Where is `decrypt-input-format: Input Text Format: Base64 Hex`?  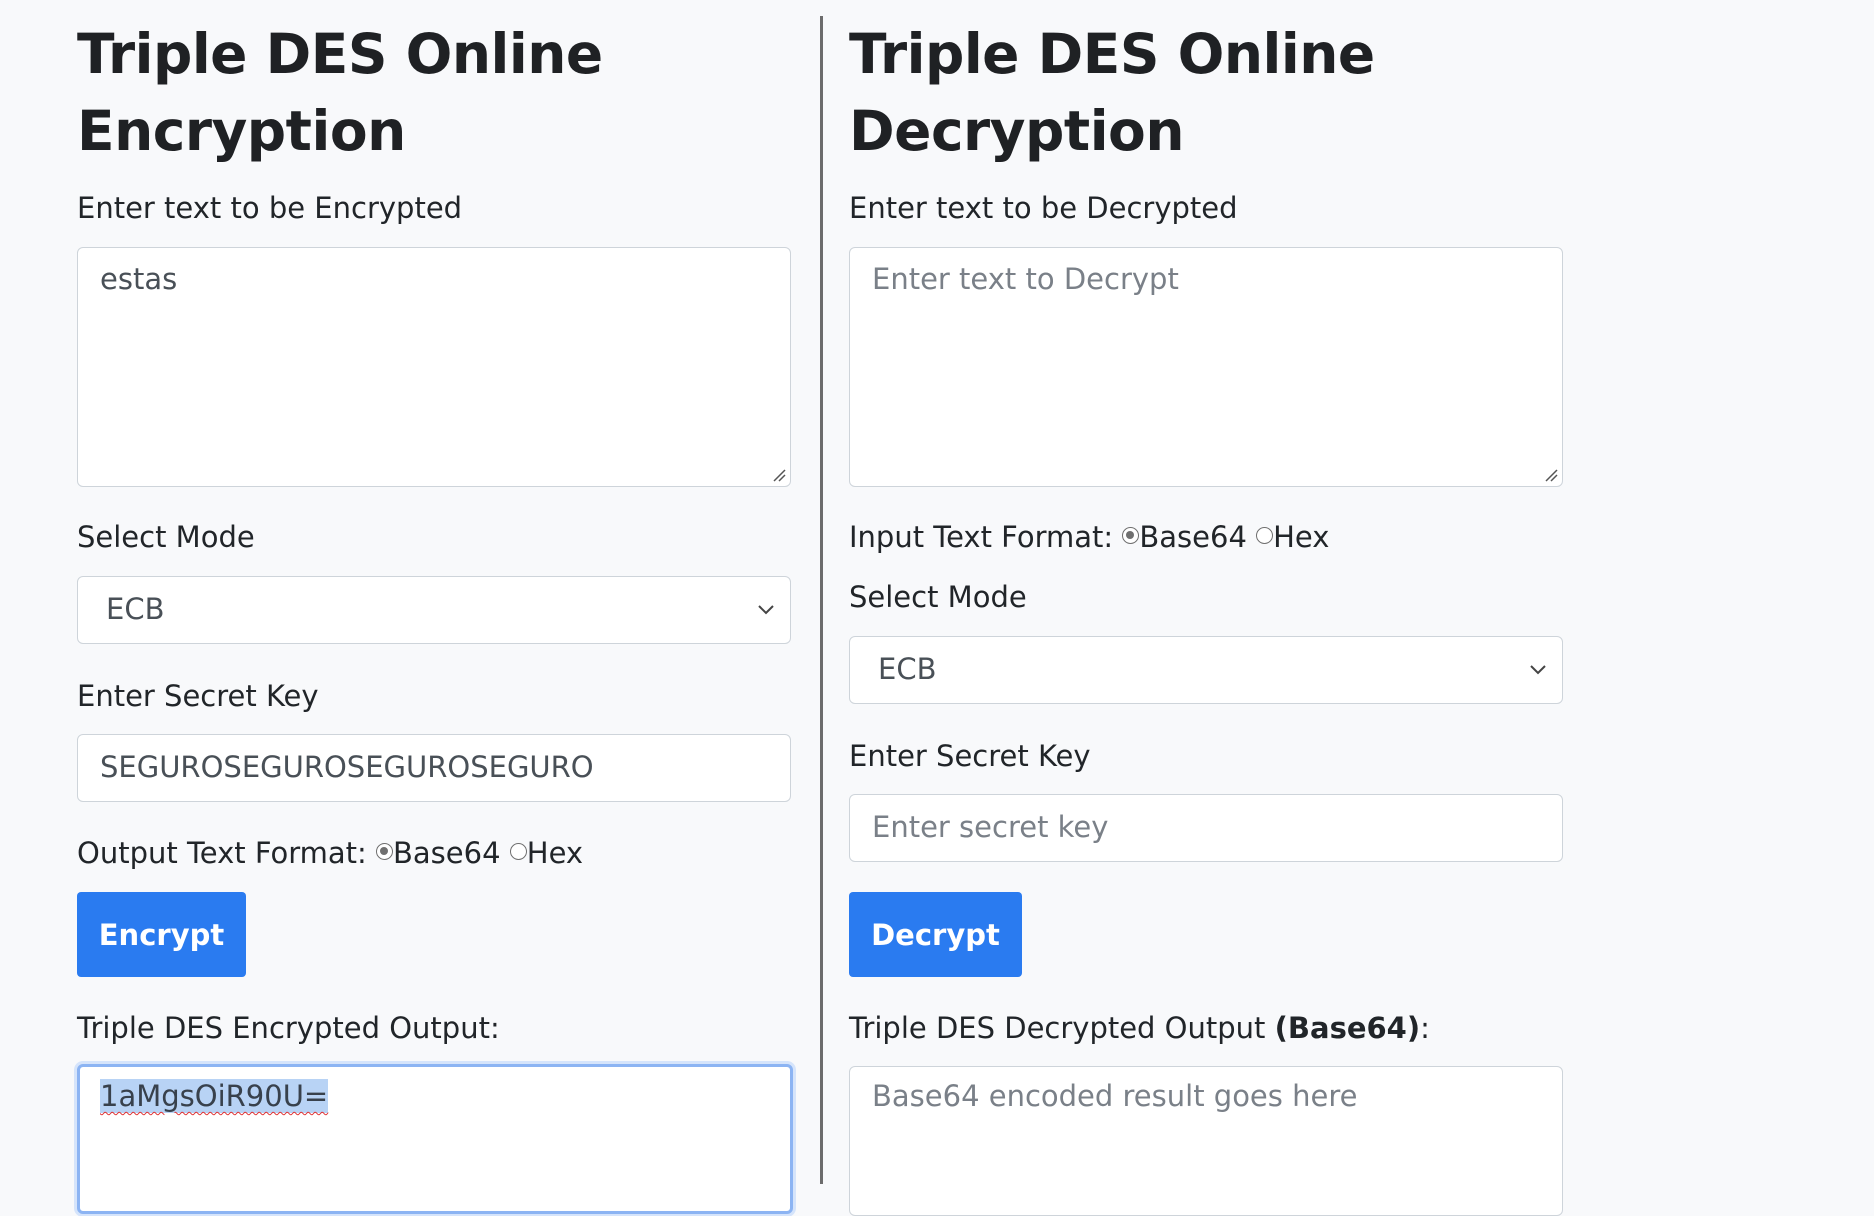
decrypt-input-format: Input Text Format: Base64 Hex is located at coordinates (1089, 537).